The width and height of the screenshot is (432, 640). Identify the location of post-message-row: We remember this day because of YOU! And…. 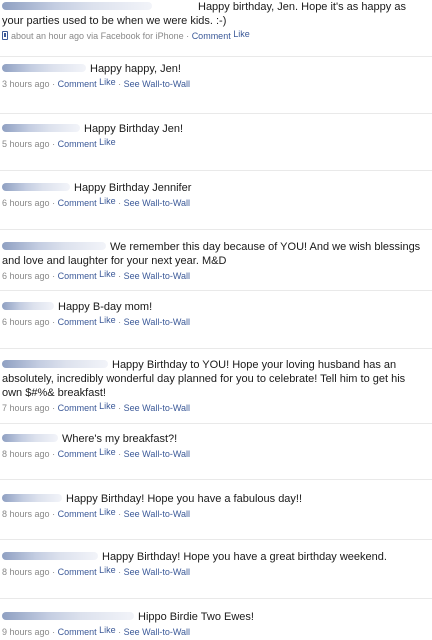
(215, 254).